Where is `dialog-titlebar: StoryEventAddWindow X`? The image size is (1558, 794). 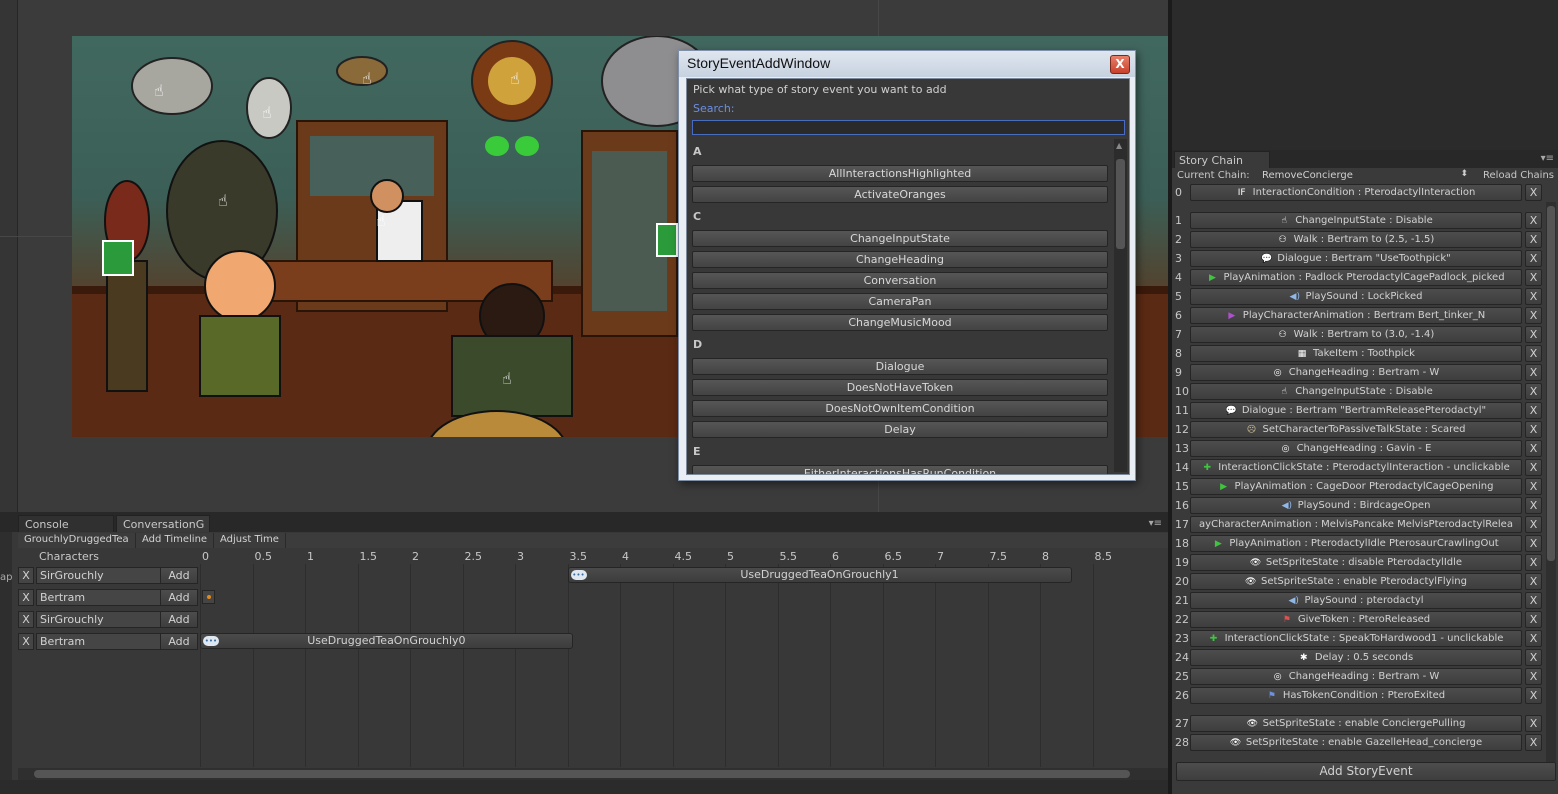
dialog-titlebar: StoryEventAddWindow X is located at coordinates (907, 64).